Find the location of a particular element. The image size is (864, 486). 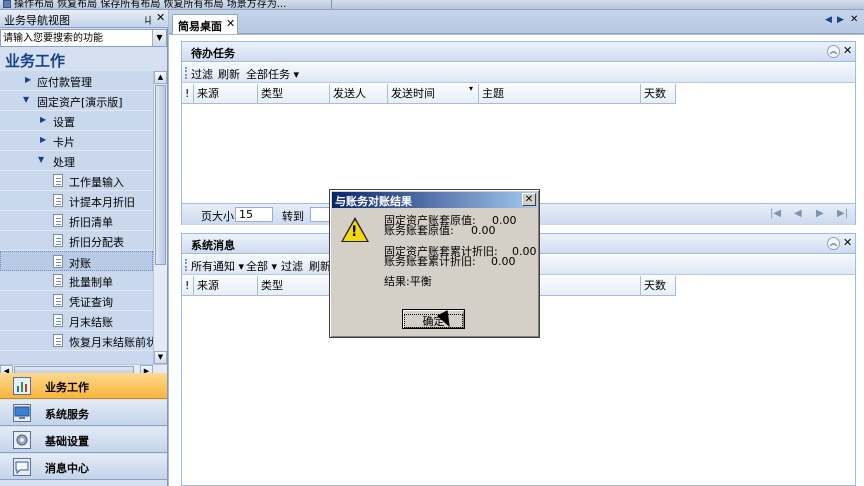

nav-button-label: 消息中心 is located at coordinates (67, 468).